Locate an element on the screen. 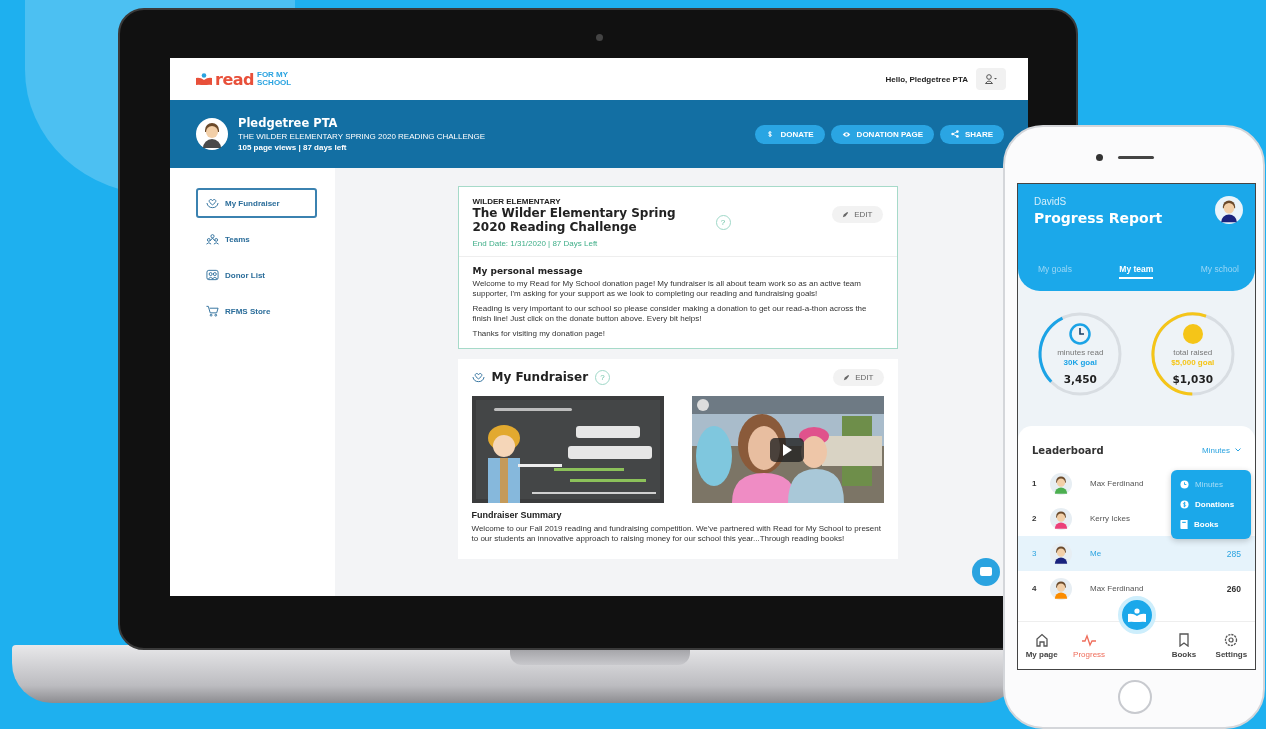  people-icon is located at coordinates (212, 239).